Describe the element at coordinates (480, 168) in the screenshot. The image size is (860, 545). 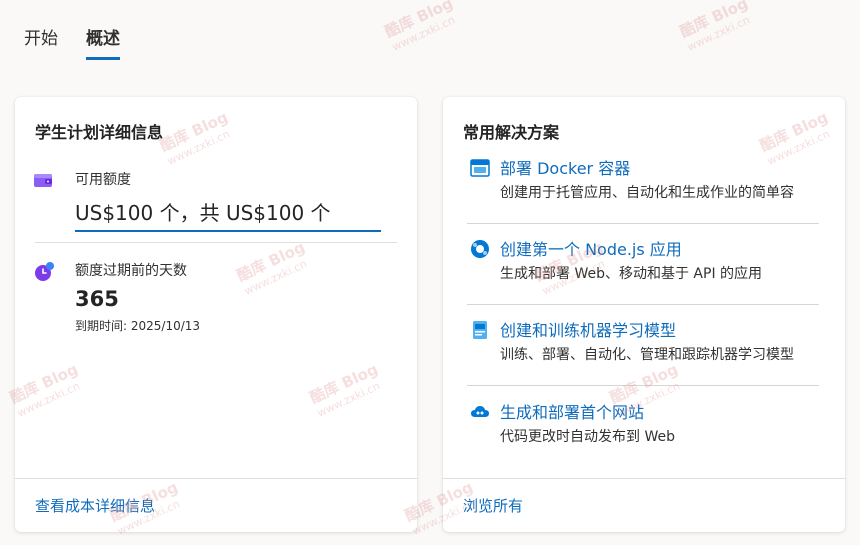
I see `docker-container-icon` at that location.